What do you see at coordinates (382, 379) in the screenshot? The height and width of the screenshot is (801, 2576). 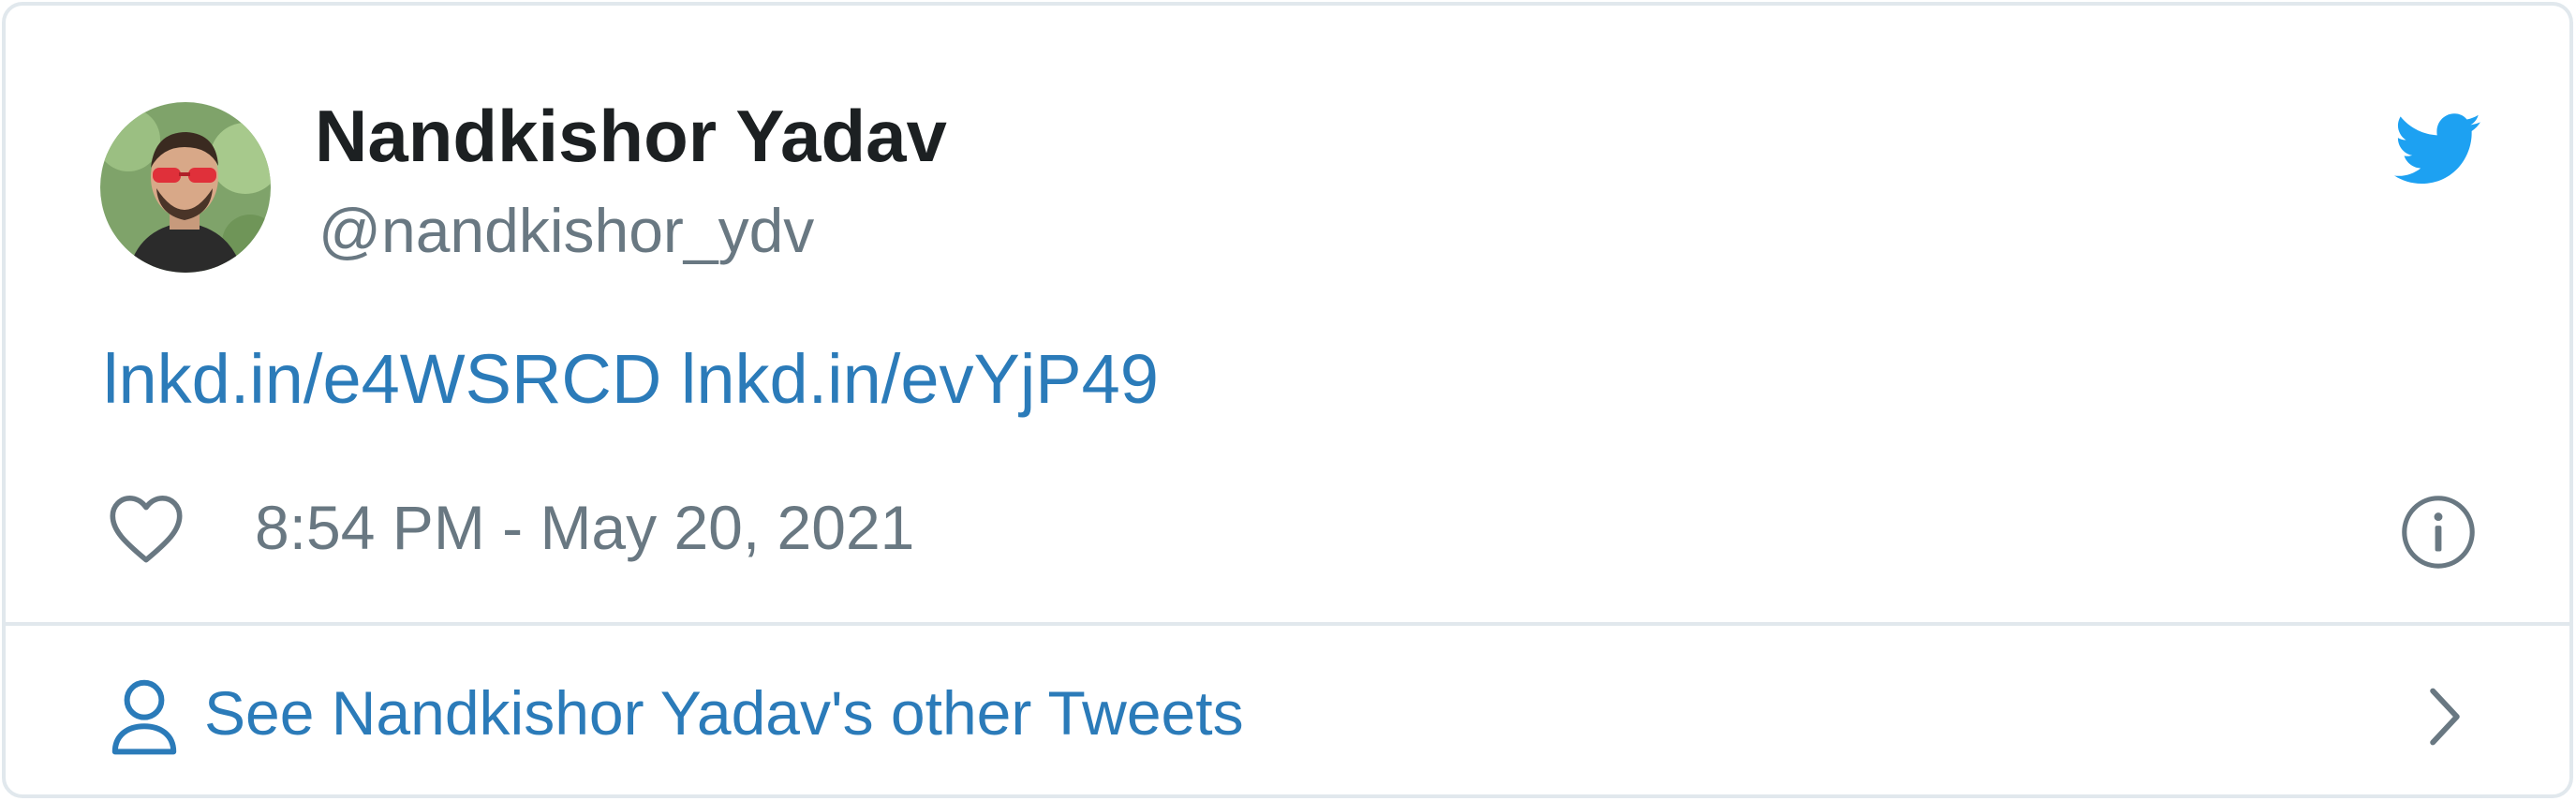 I see `tweet-link-1: lnkd.in/e4WSRCD` at bounding box center [382, 379].